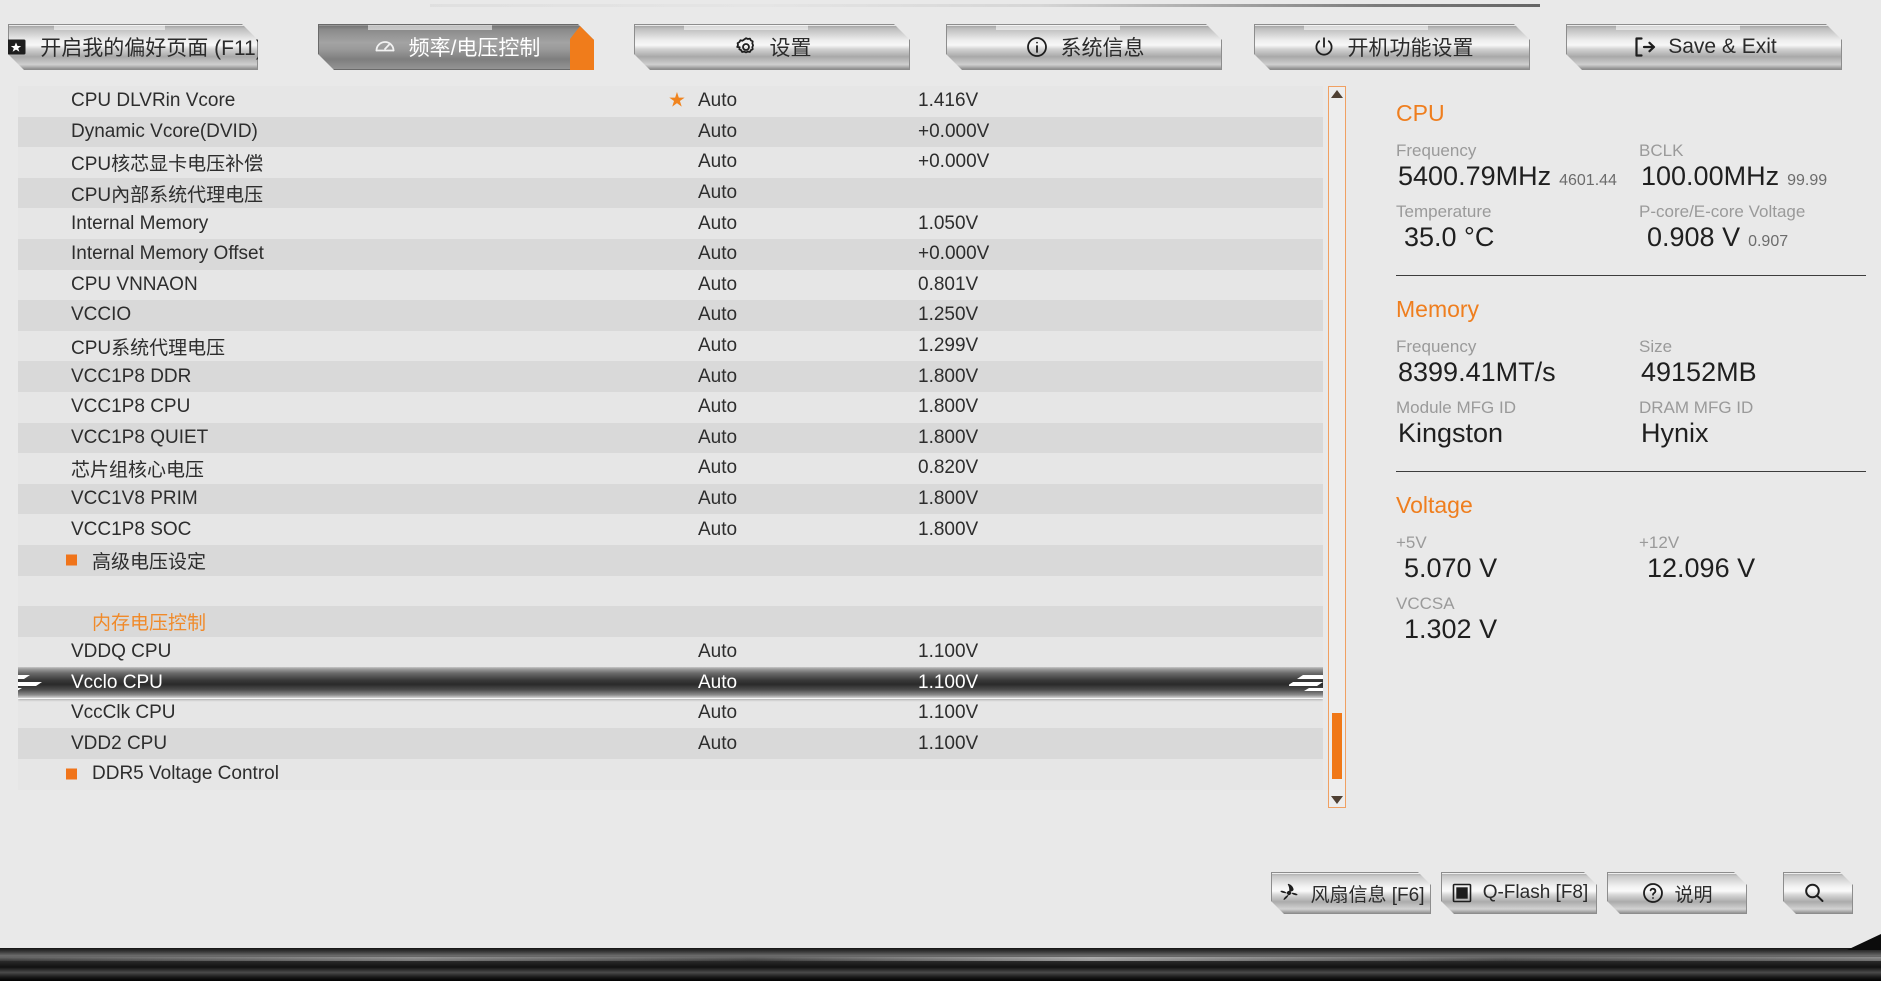  I want to click on settings-row: Dynamic Vcore(DVID) Auto +0.000V, so click(670, 132).